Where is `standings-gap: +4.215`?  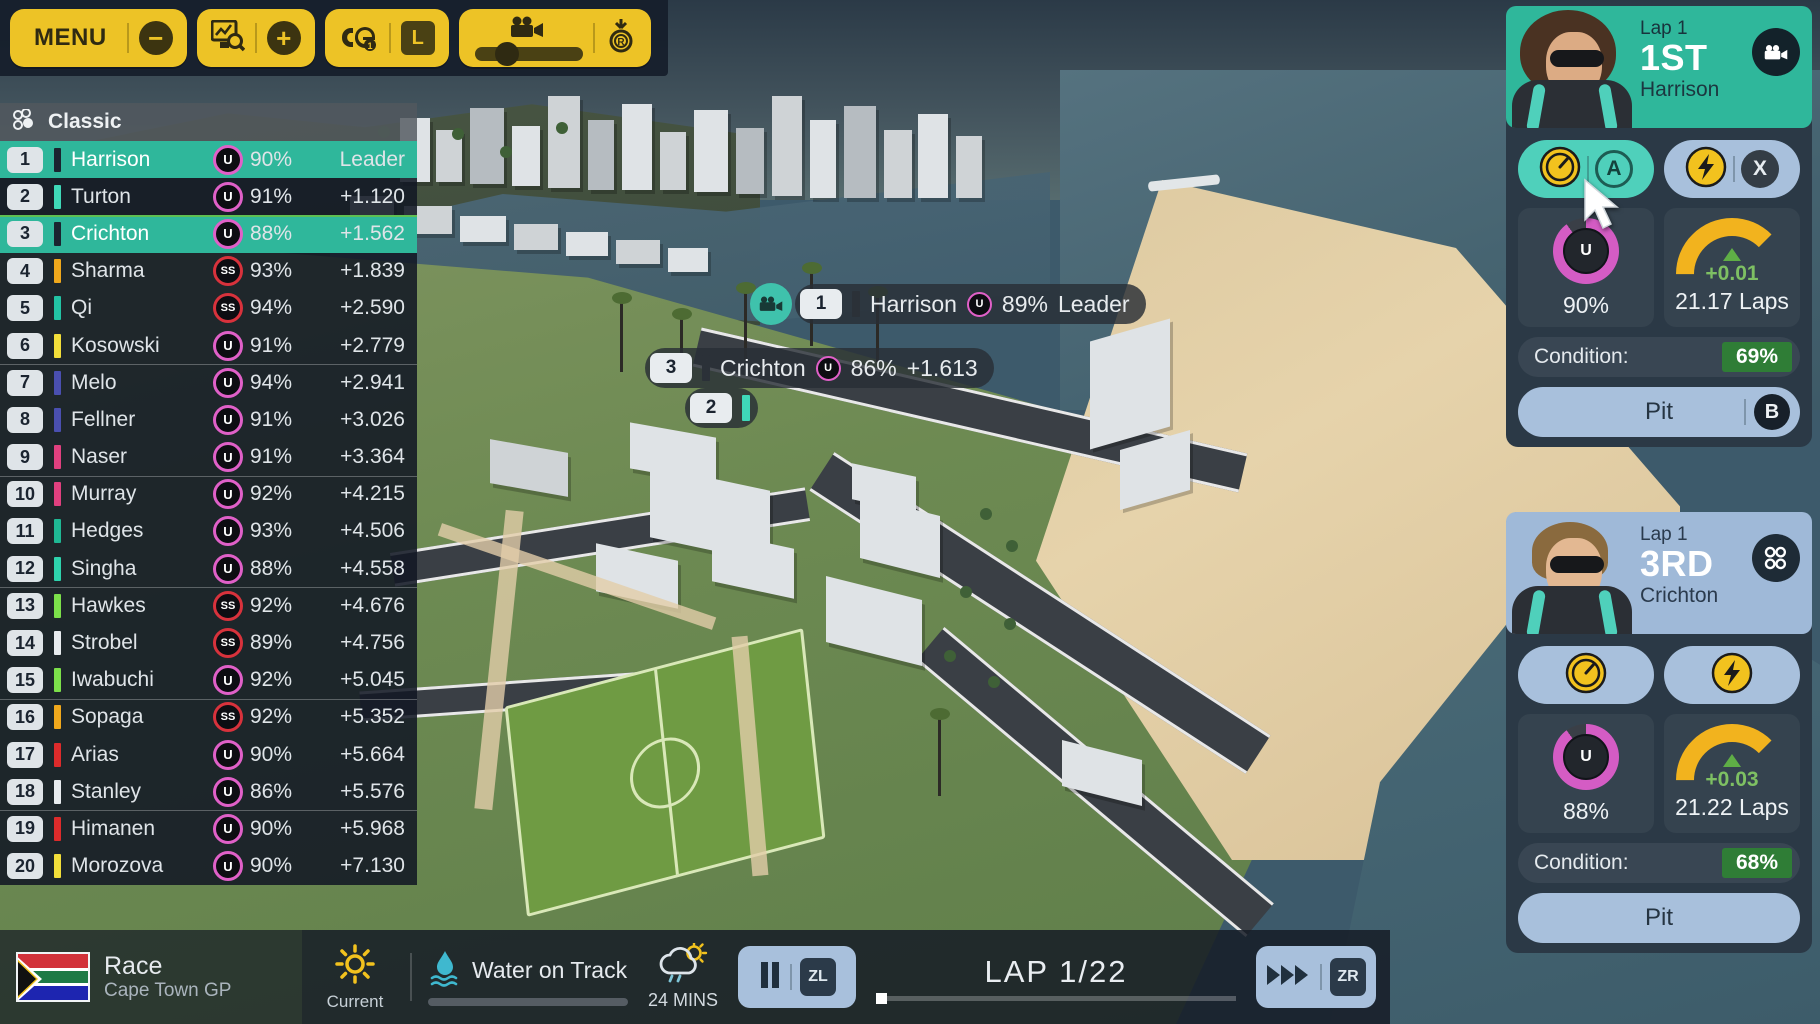
standings-gap: +4.215 is located at coordinates (372, 494).